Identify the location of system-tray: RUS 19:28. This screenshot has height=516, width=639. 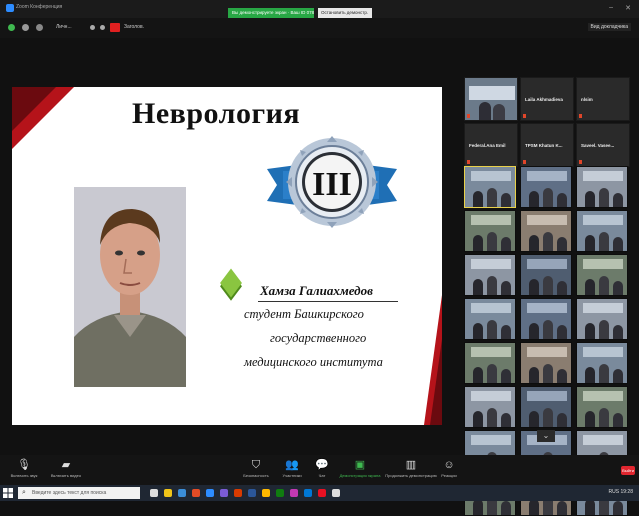
(621, 492).